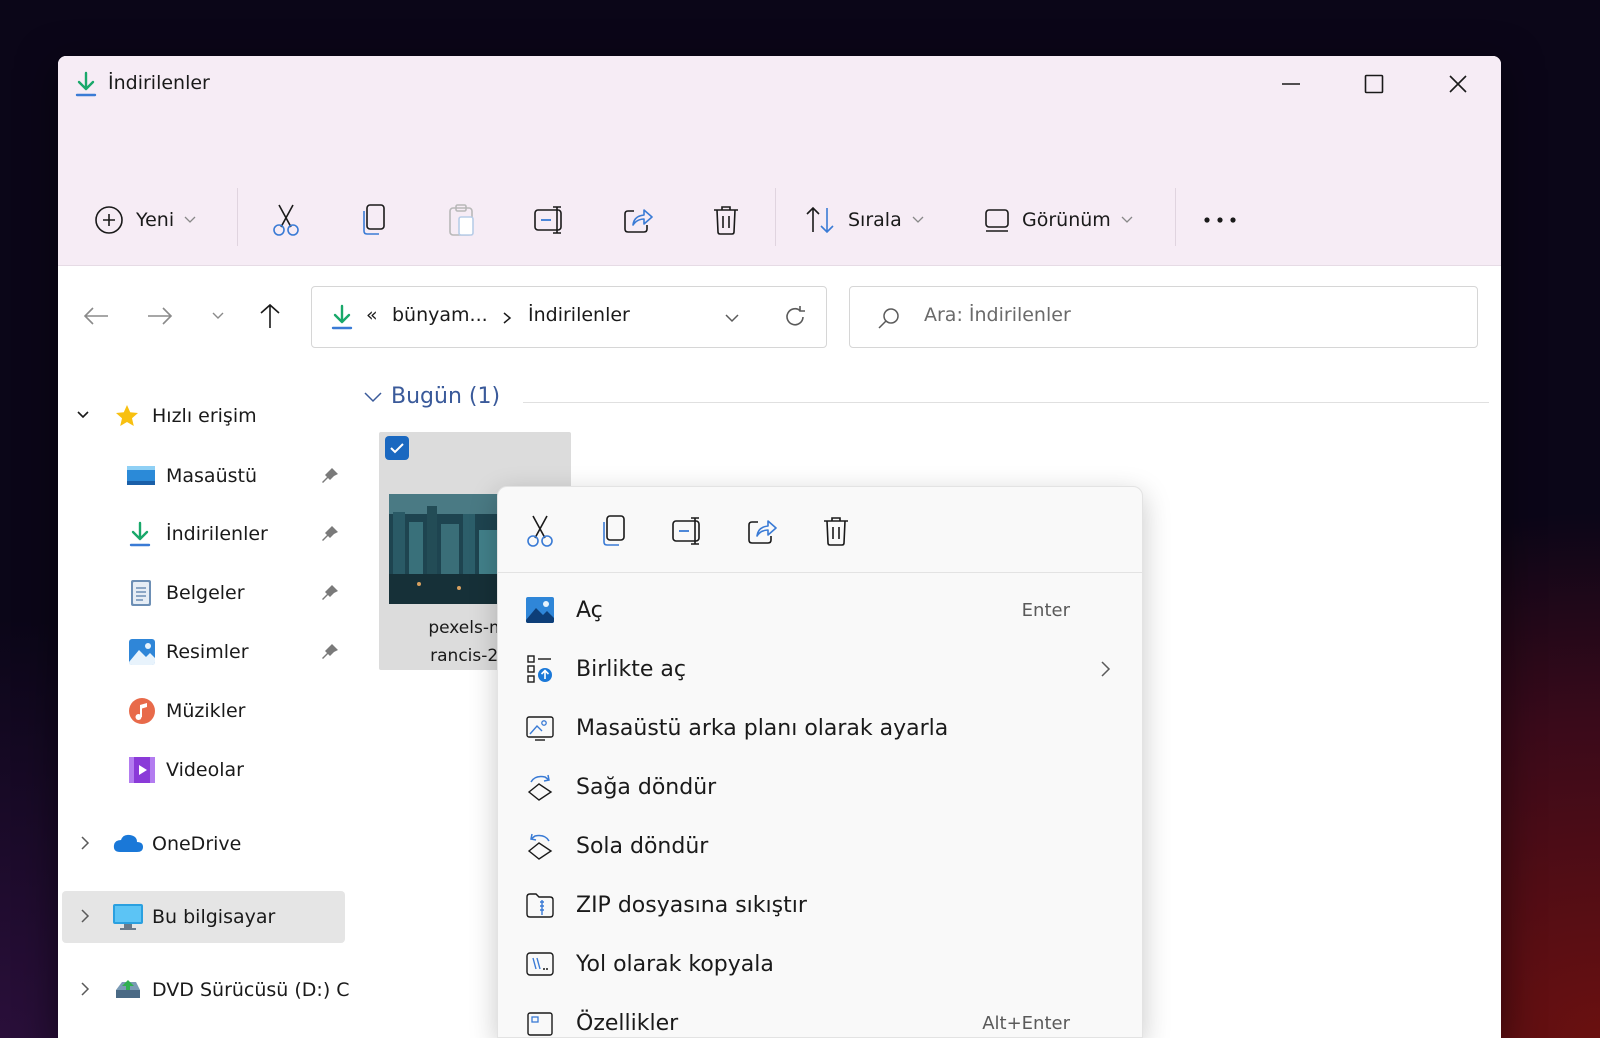 This screenshot has height=1038, width=1600. What do you see at coordinates (726, 220) in the screenshot?
I see `delete-button` at bounding box center [726, 220].